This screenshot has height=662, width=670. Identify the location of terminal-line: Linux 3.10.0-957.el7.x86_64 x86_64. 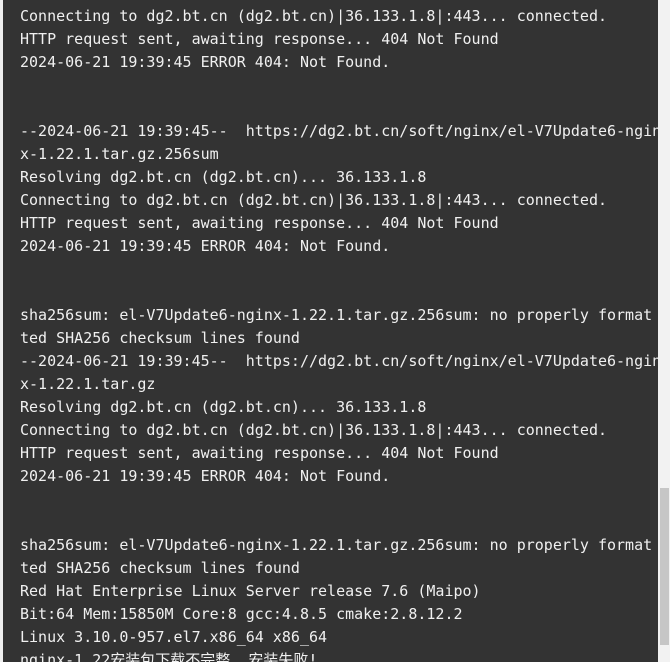
(174, 637).